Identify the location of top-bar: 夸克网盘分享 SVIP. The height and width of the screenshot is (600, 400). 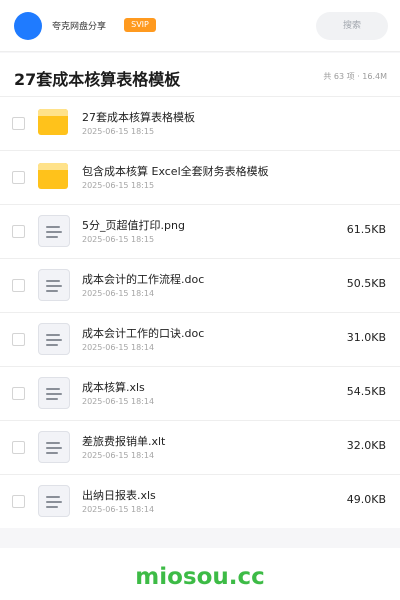
(200, 26).